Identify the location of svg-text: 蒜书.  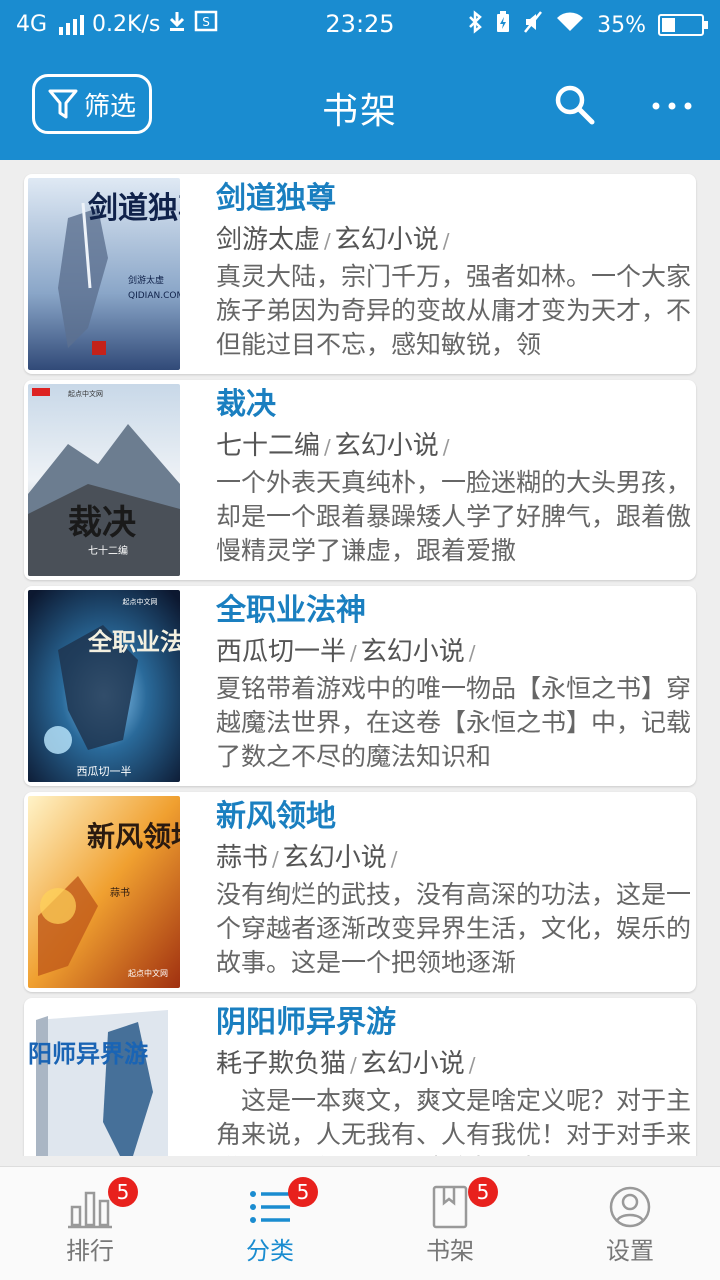
(120, 893).